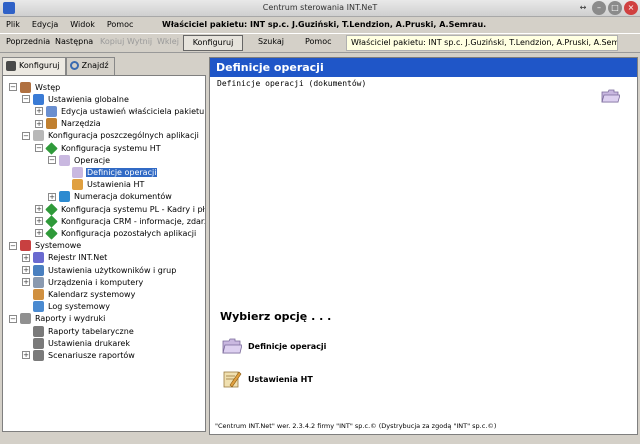 The height and width of the screenshot is (444, 640). What do you see at coordinates (168, 41) in the screenshot?
I see `paste-button: Wklej` at bounding box center [168, 41].